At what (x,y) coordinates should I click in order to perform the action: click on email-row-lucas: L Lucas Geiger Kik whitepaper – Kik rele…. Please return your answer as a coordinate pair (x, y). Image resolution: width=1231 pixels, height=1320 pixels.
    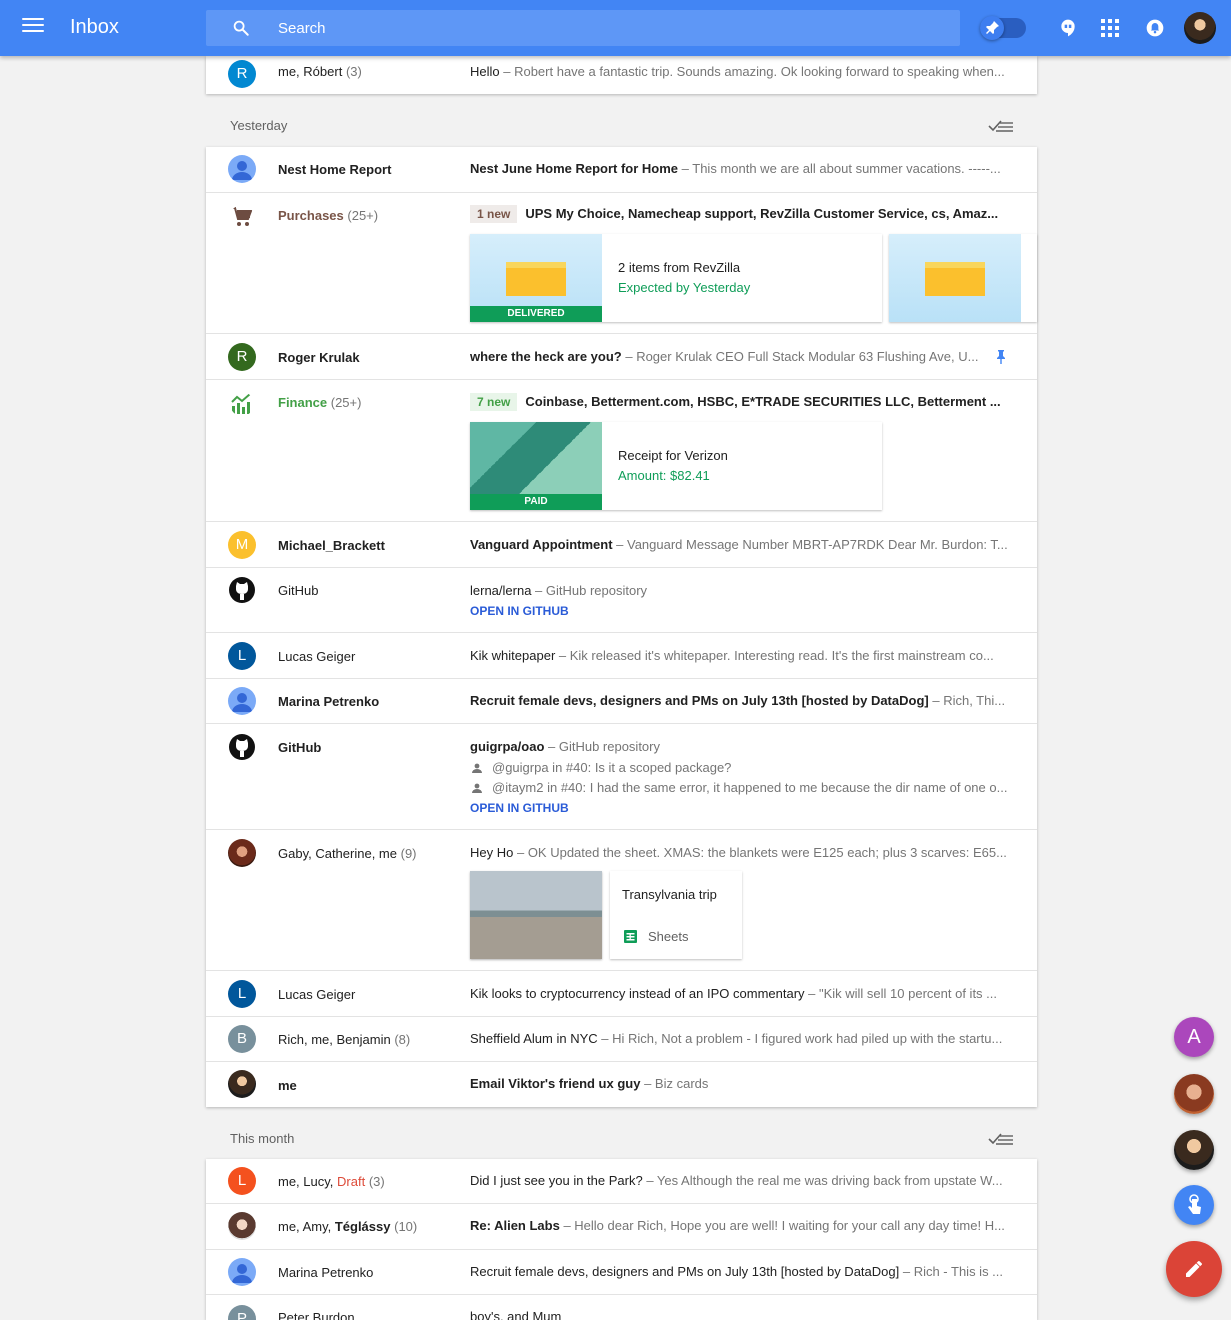
    Looking at the image, I should click on (621, 656).